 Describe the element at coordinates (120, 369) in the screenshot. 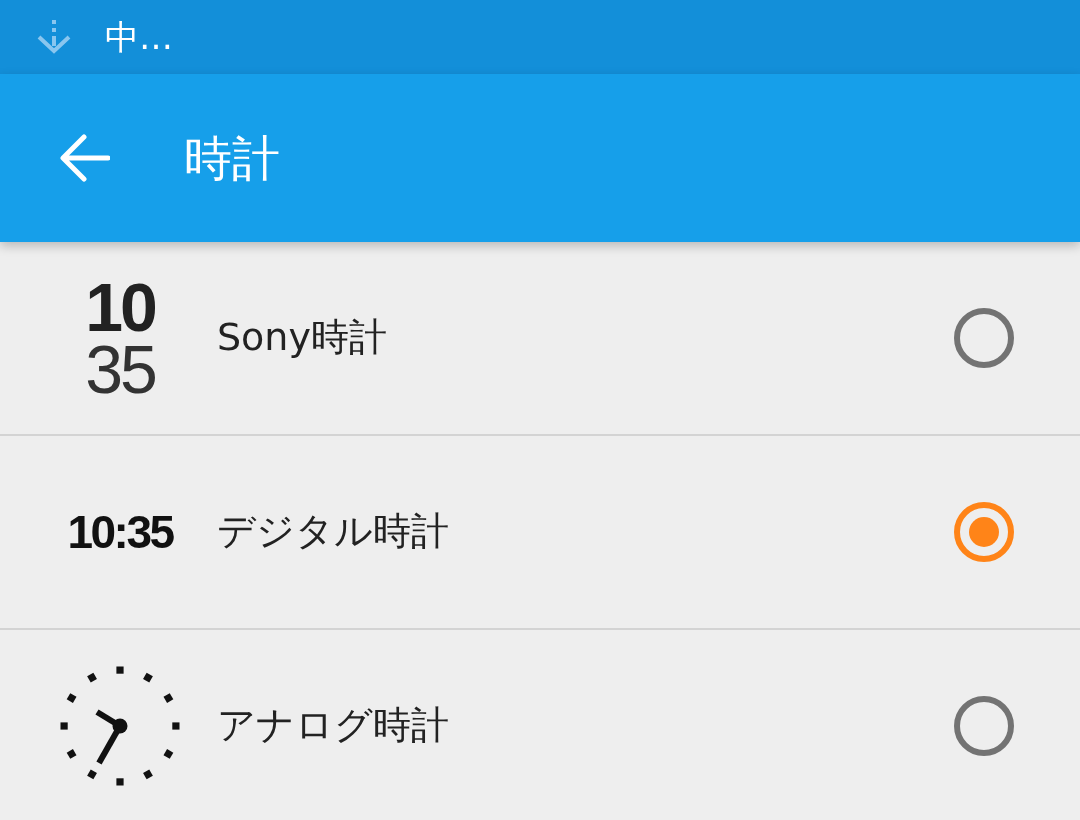

I see `minute-digits: 35` at that location.